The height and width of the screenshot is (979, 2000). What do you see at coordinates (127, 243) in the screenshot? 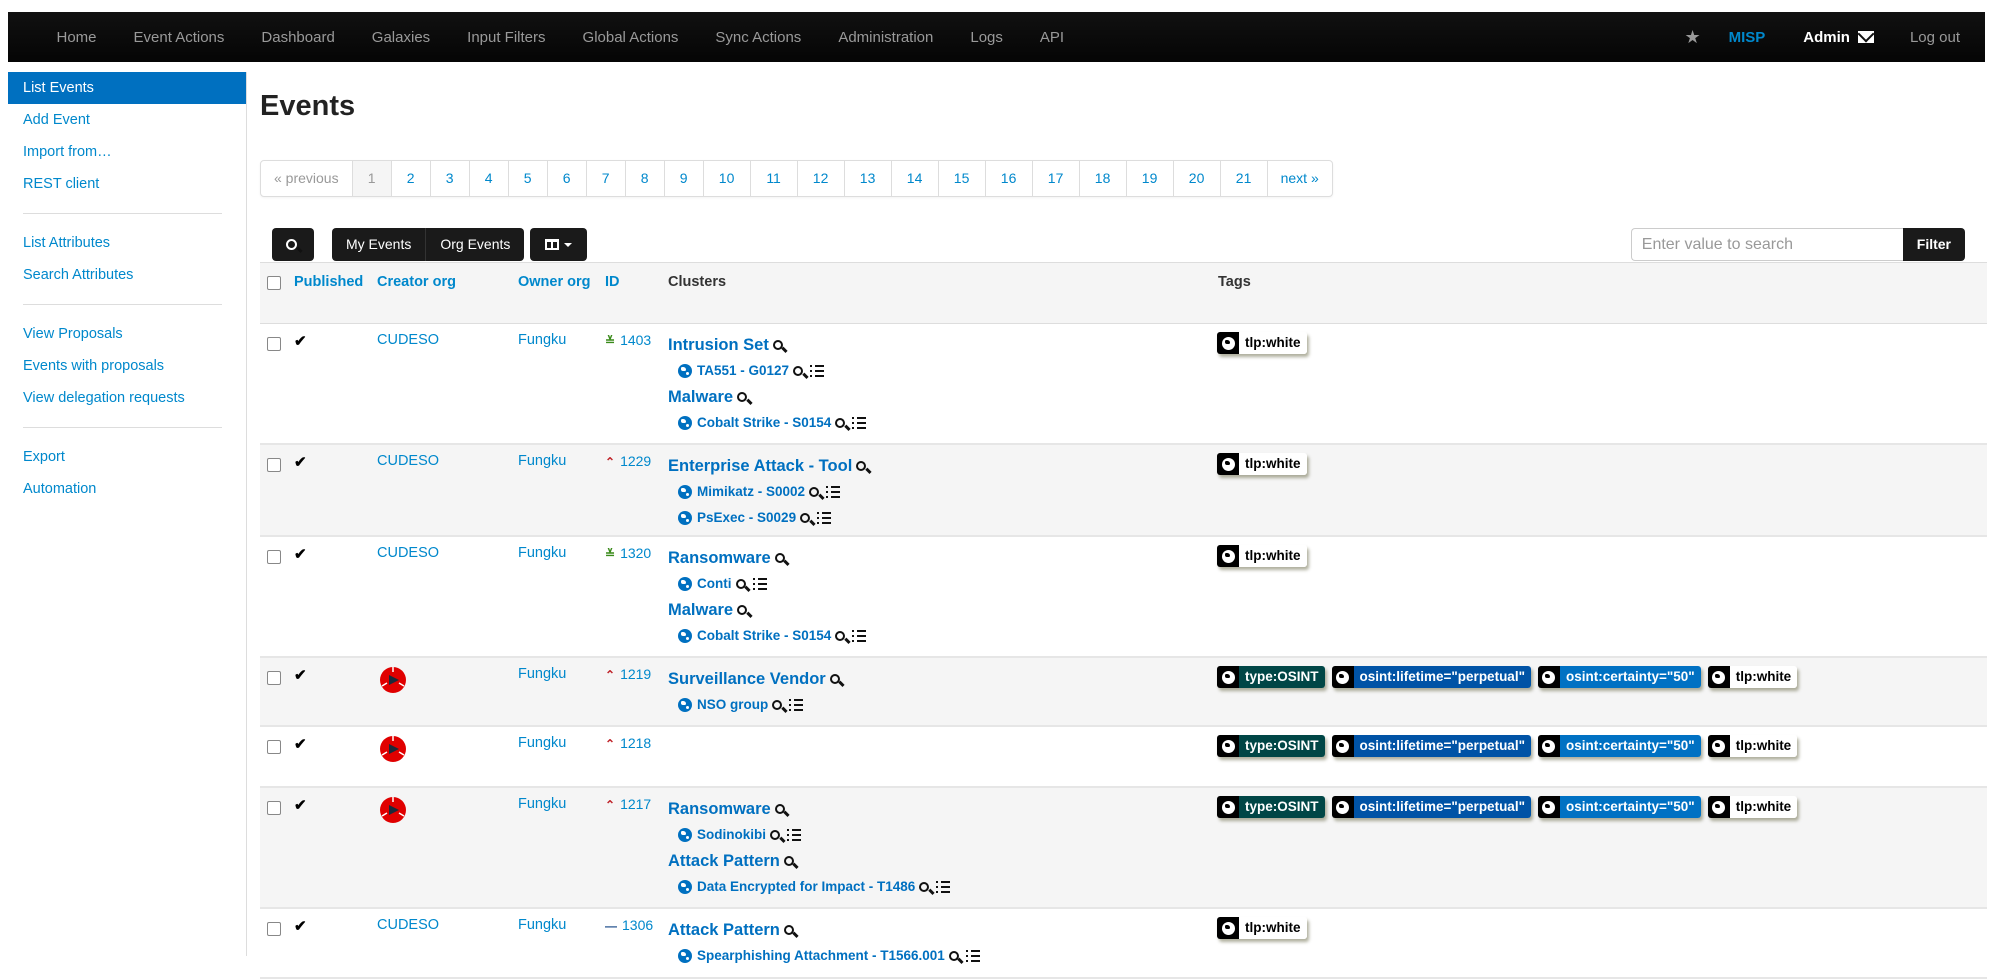
I see `sidebar-item-list-attributes: List Attributes` at bounding box center [127, 243].